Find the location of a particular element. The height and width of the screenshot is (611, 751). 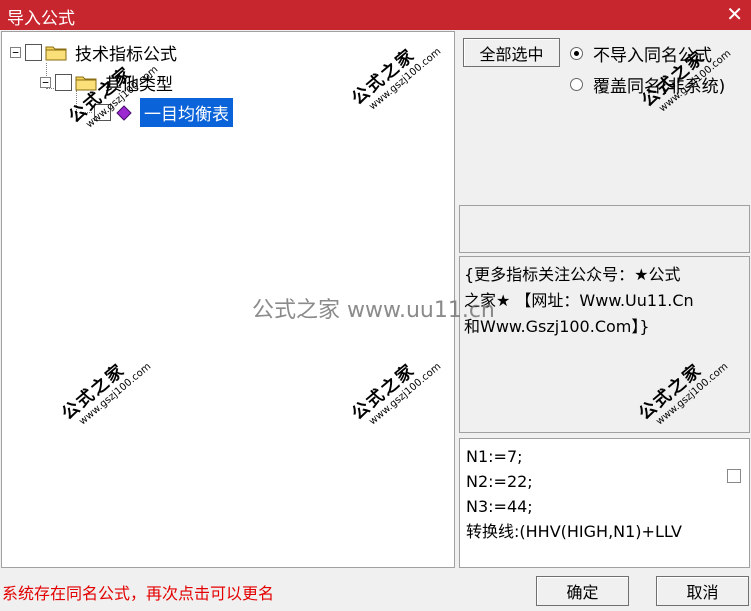

close-icon: ✕ is located at coordinates (734, 14).